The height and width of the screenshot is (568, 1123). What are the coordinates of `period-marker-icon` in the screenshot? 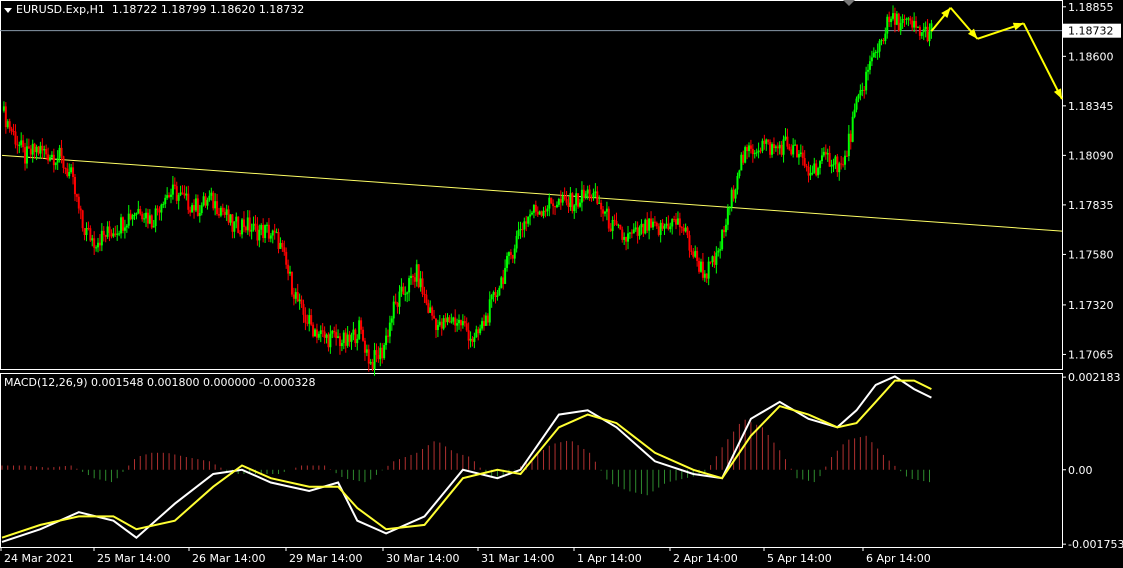 It's located at (849, 3).